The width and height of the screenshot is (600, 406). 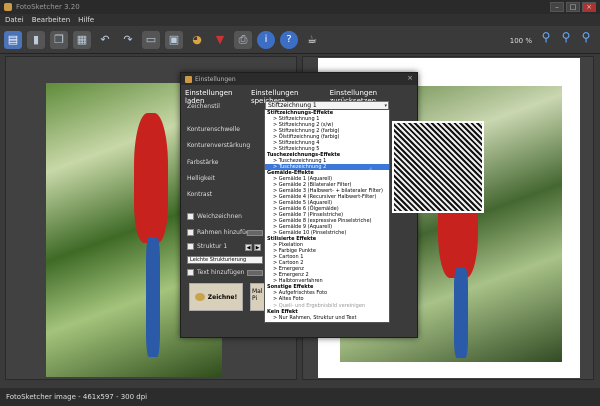 What do you see at coordinates (257, 247) in the screenshot?
I see `texture-next-button: ▶` at bounding box center [257, 247].